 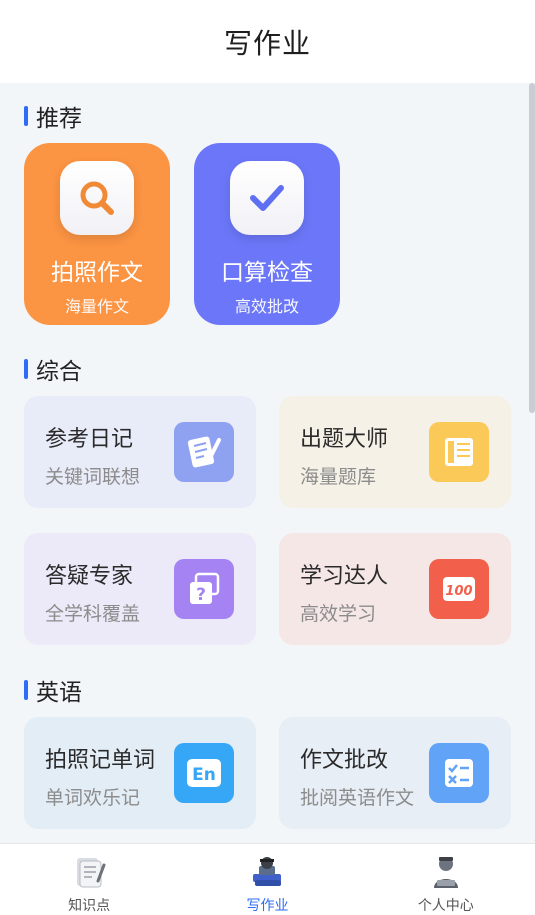 What do you see at coordinates (59, 372) in the screenshot?
I see `section-title-text: 综合` at bounding box center [59, 372].